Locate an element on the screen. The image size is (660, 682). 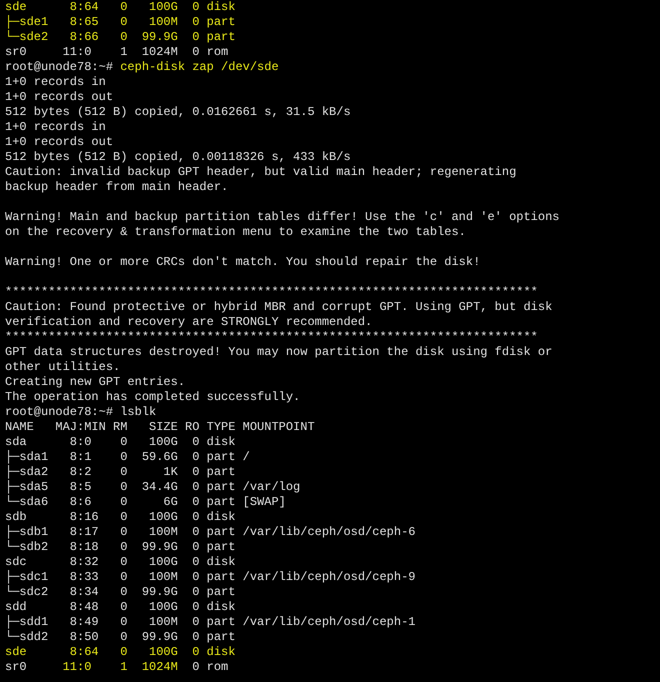
output-line: └─sdd2 8:50 0 99.9G 0 part is located at coordinates (120, 637).